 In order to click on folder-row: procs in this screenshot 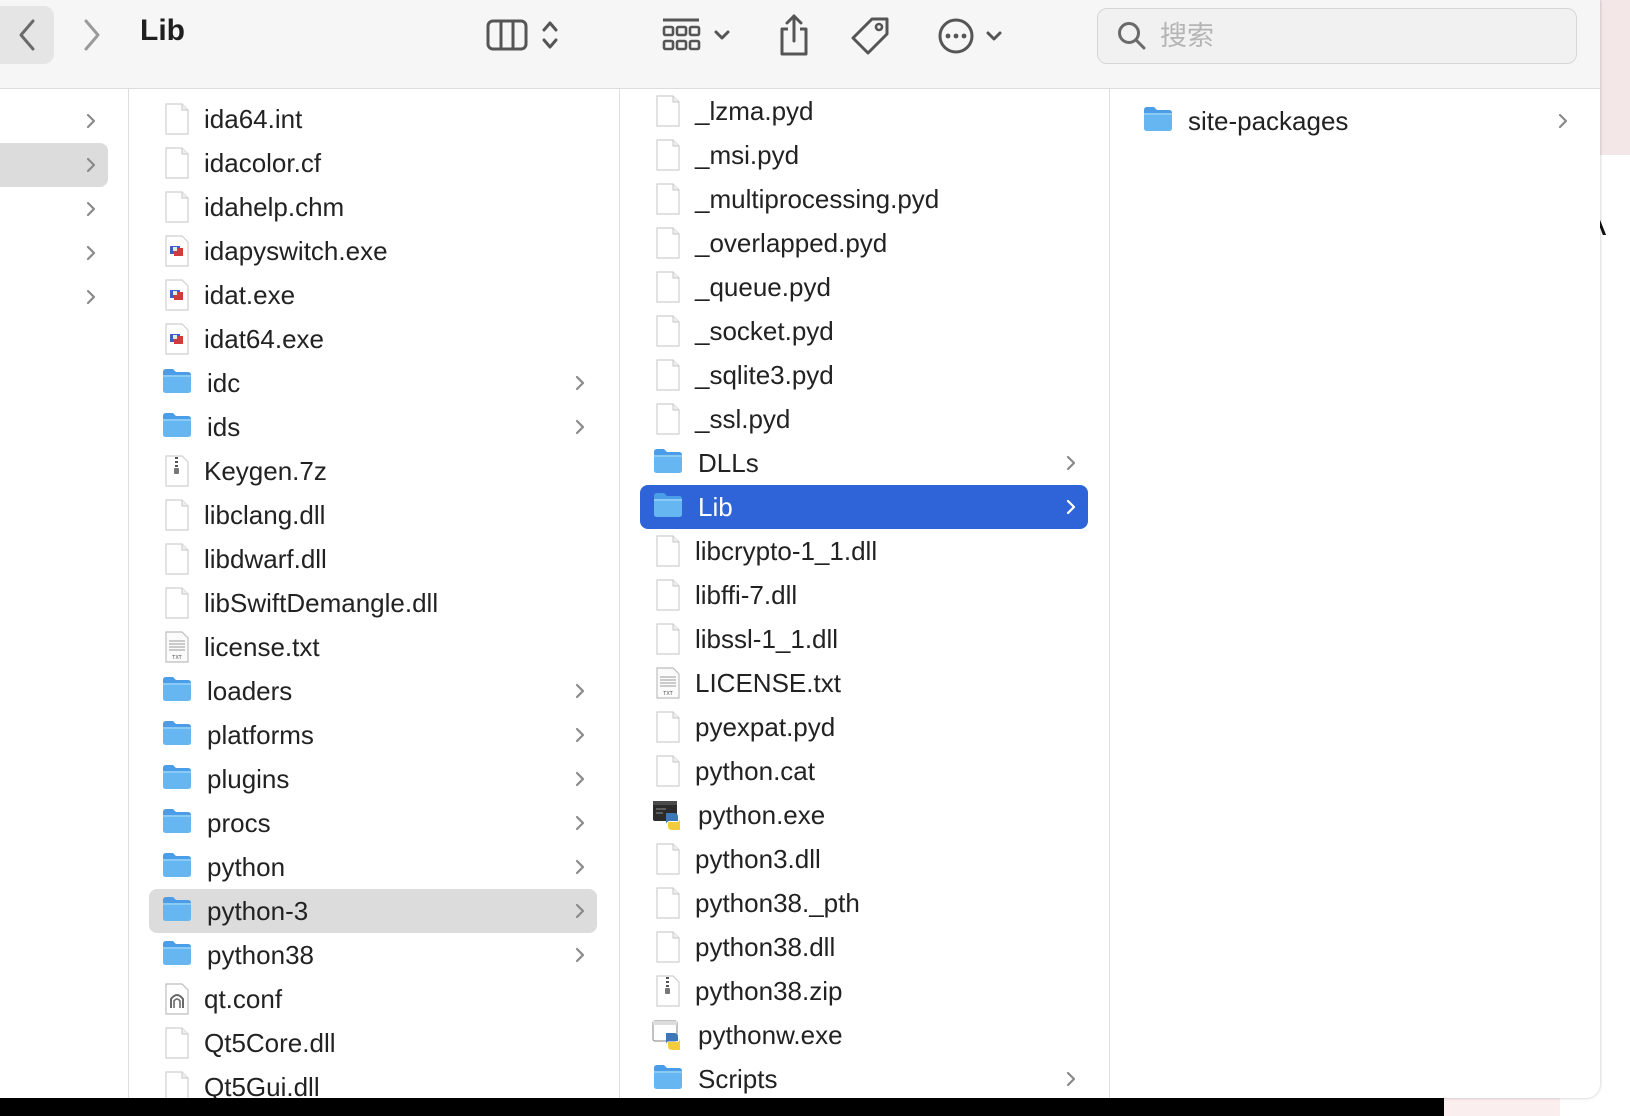, I will do `click(373, 823)`.